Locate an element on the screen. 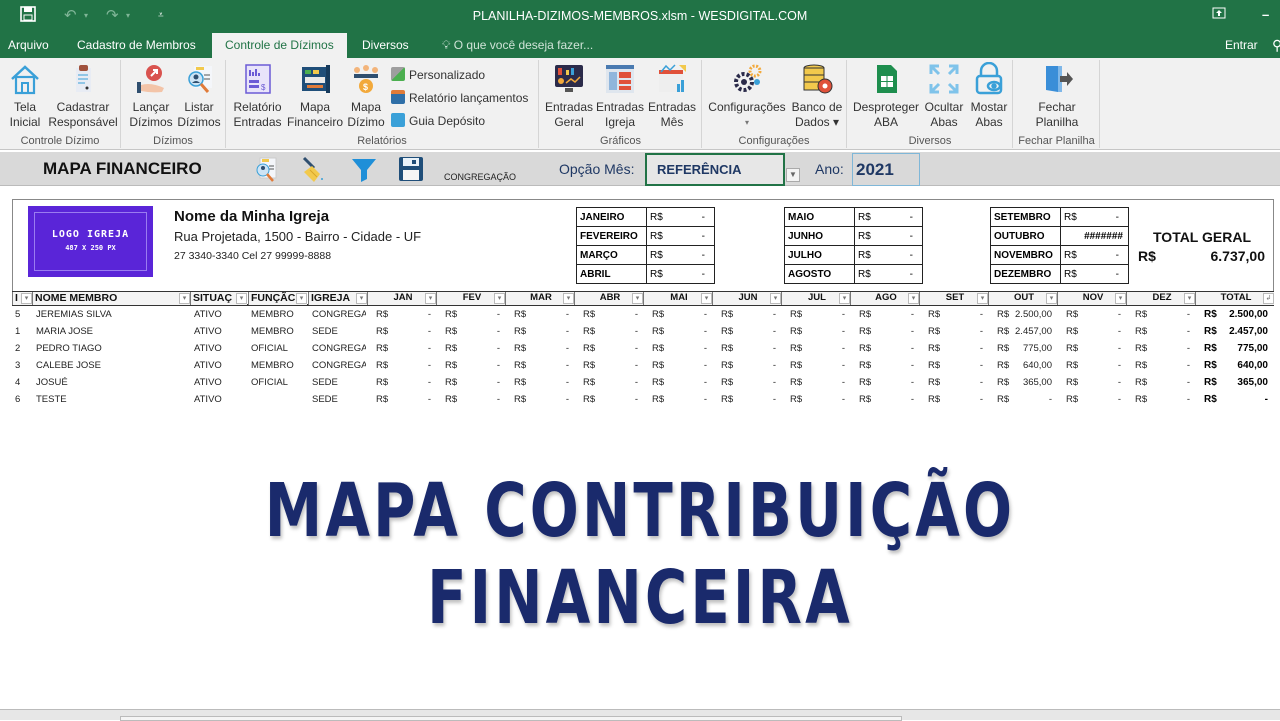  column-header-out: OUT ▾ is located at coordinates (1022, 298).